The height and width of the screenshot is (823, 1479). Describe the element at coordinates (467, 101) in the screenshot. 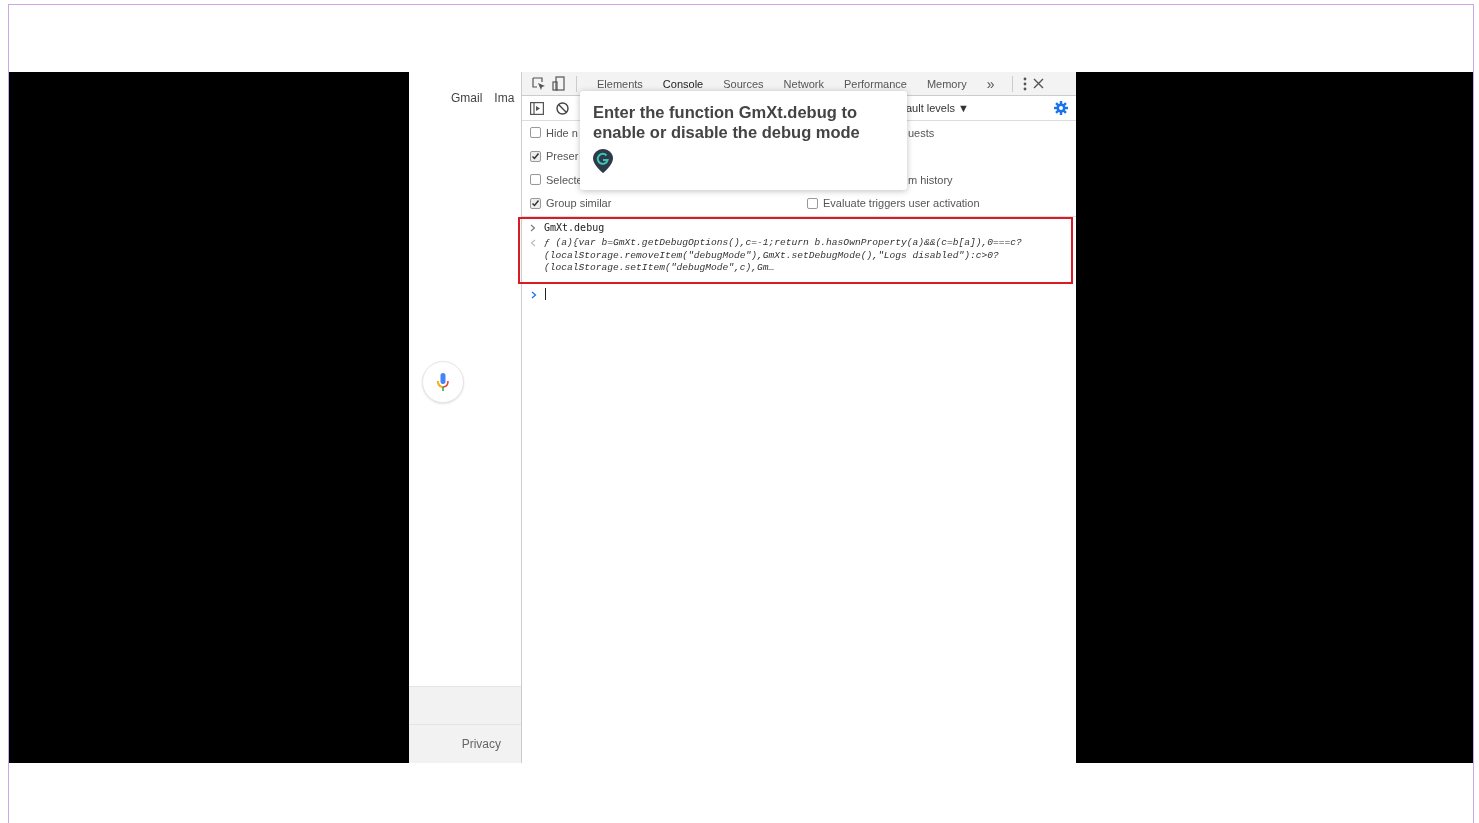

I see `top-link: Gmail` at that location.